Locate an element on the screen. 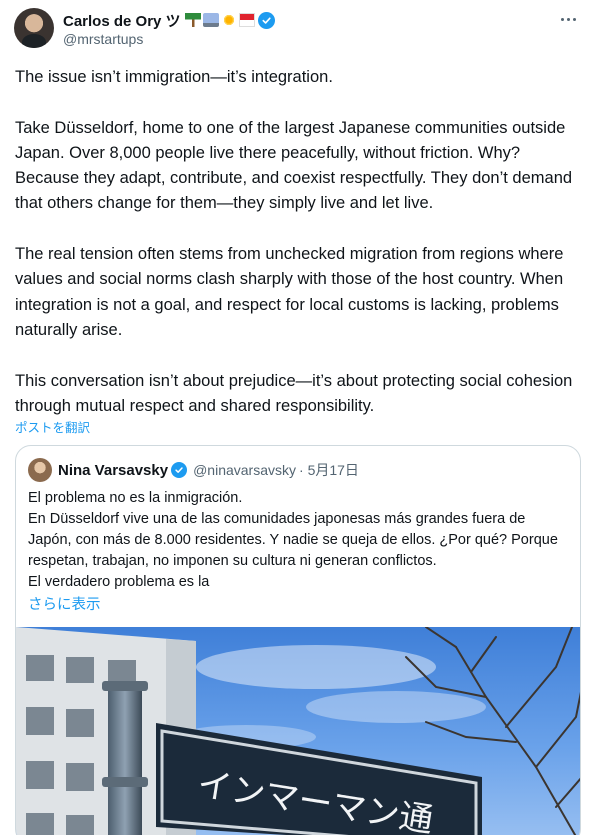 The image size is (594, 835). quote-author-handle: @ninavarsavsky is located at coordinates (244, 470).